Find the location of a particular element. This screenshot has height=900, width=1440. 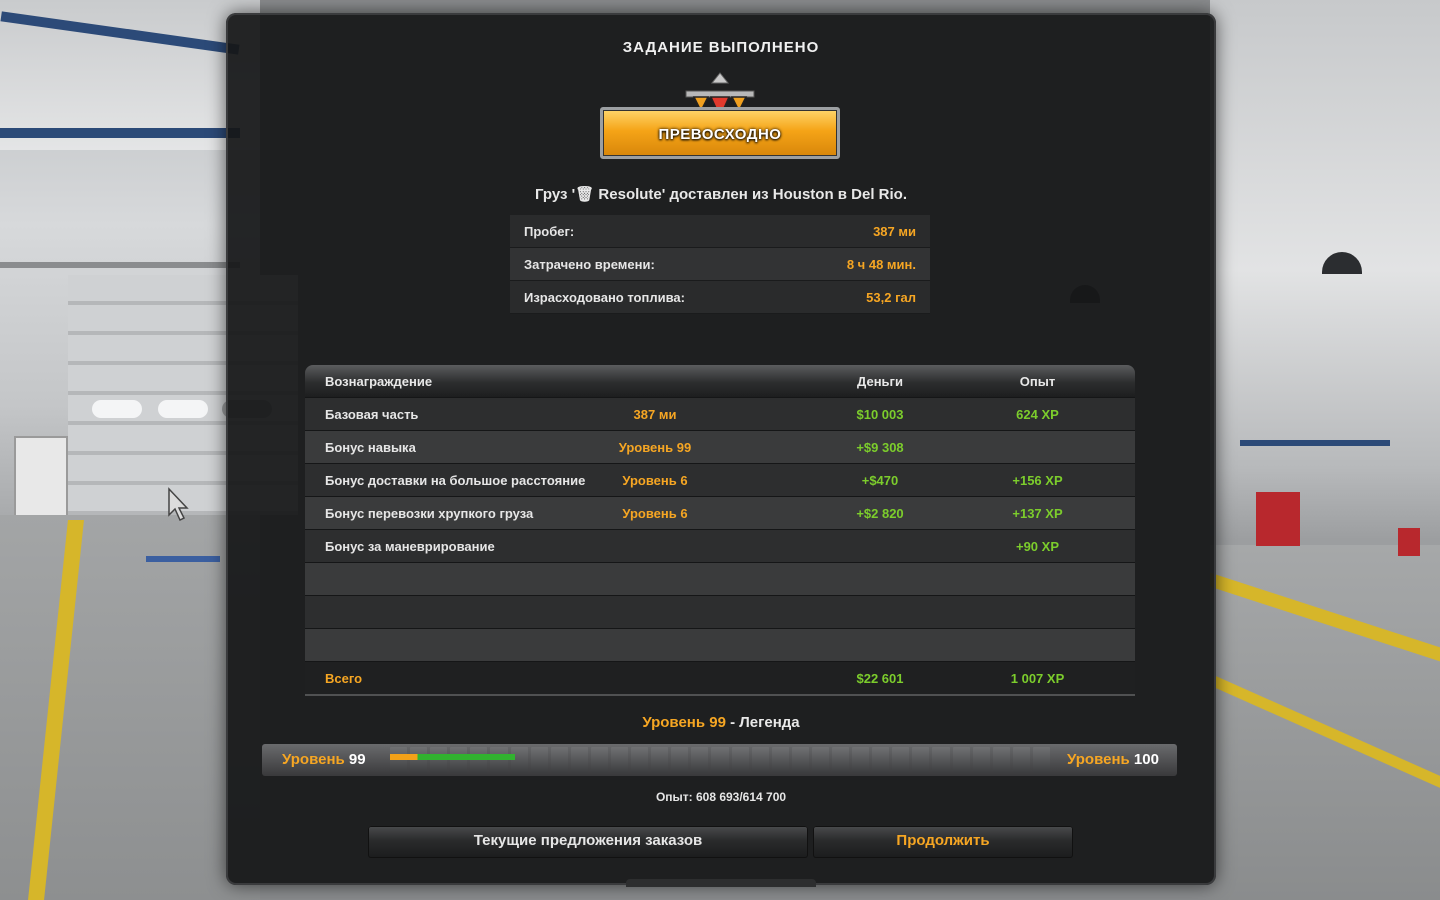

red-box is located at coordinates (1409, 542).